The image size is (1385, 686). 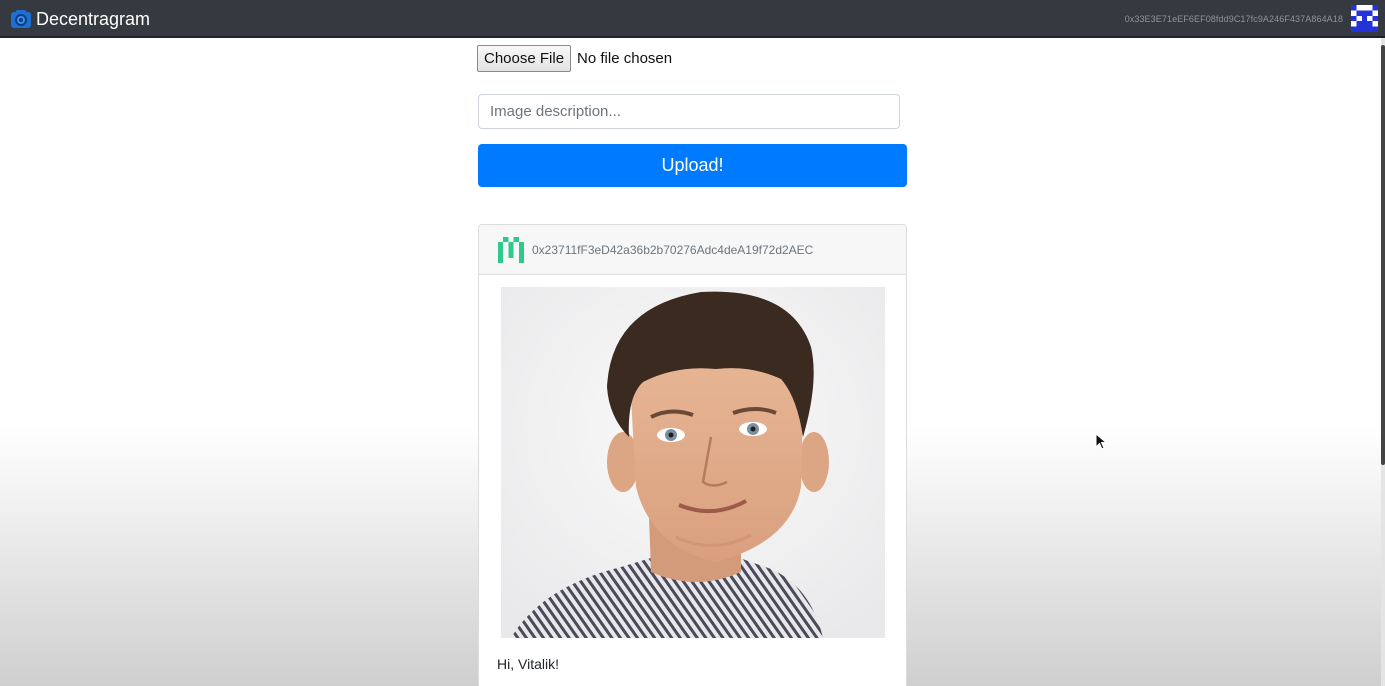 I want to click on author-identicon-avatar, so click(x=511, y=249).